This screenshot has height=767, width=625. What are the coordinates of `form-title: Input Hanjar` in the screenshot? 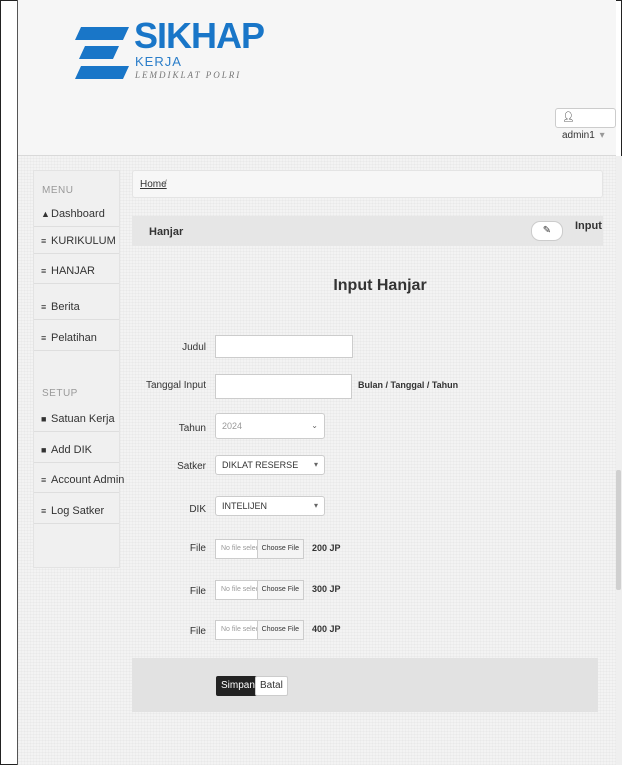 It's located at (380, 285).